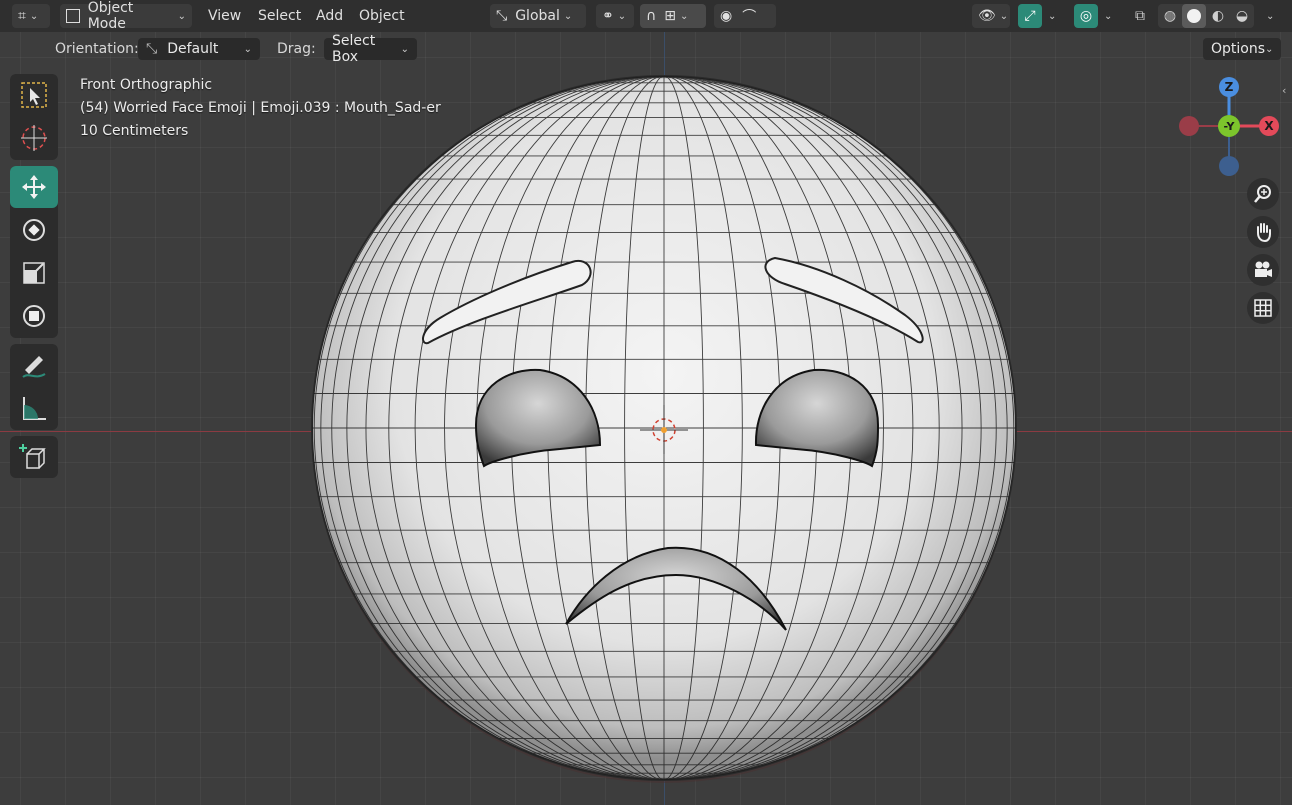 This screenshot has height=805, width=1292. What do you see at coordinates (1194, 16) in the screenshot?
I see `solid-icon` at bounding box center [1194, 16].